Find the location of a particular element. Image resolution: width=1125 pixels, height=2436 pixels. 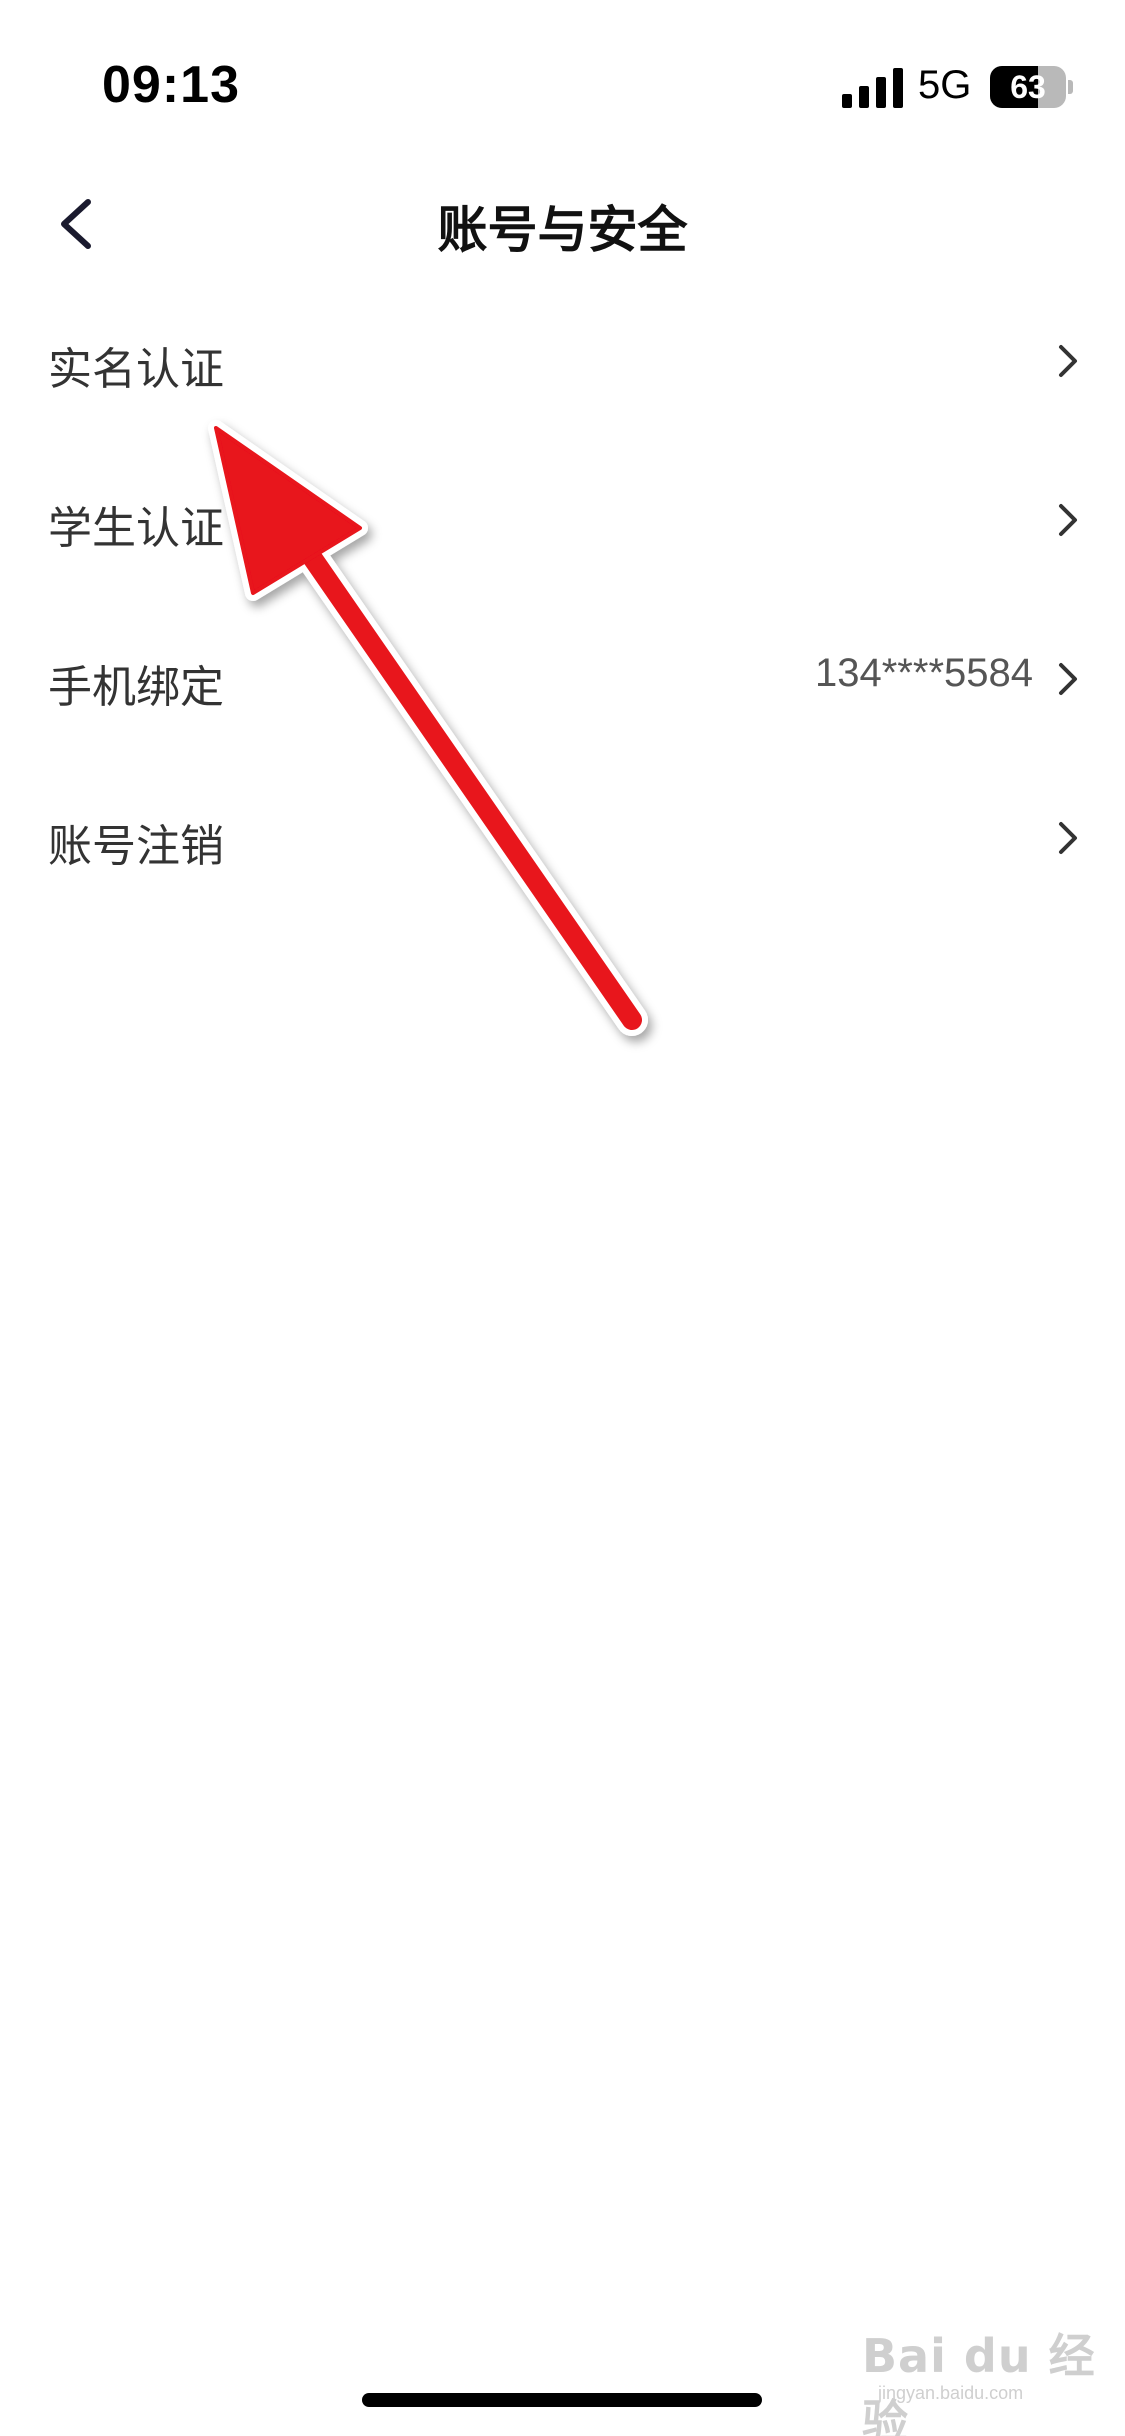

status-time: 09:13 is located at coordinates (171, 85).